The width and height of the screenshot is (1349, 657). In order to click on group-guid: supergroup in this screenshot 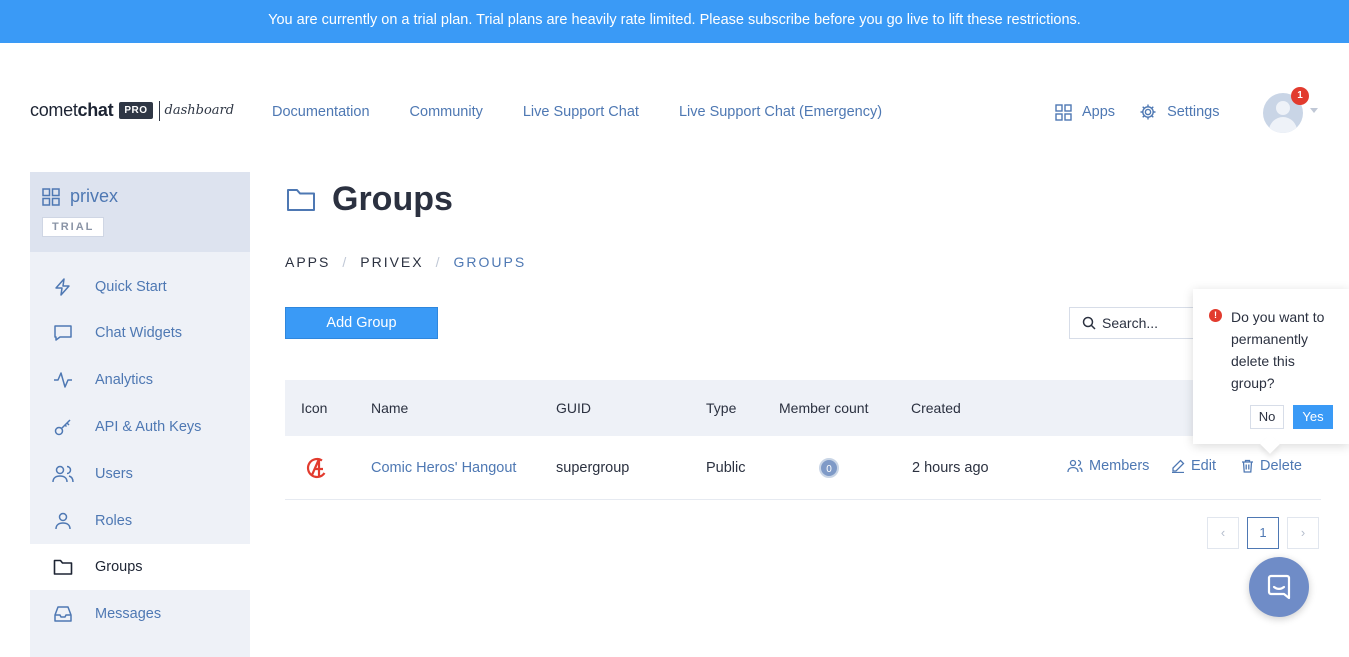, I will do `click(593, 468)`.